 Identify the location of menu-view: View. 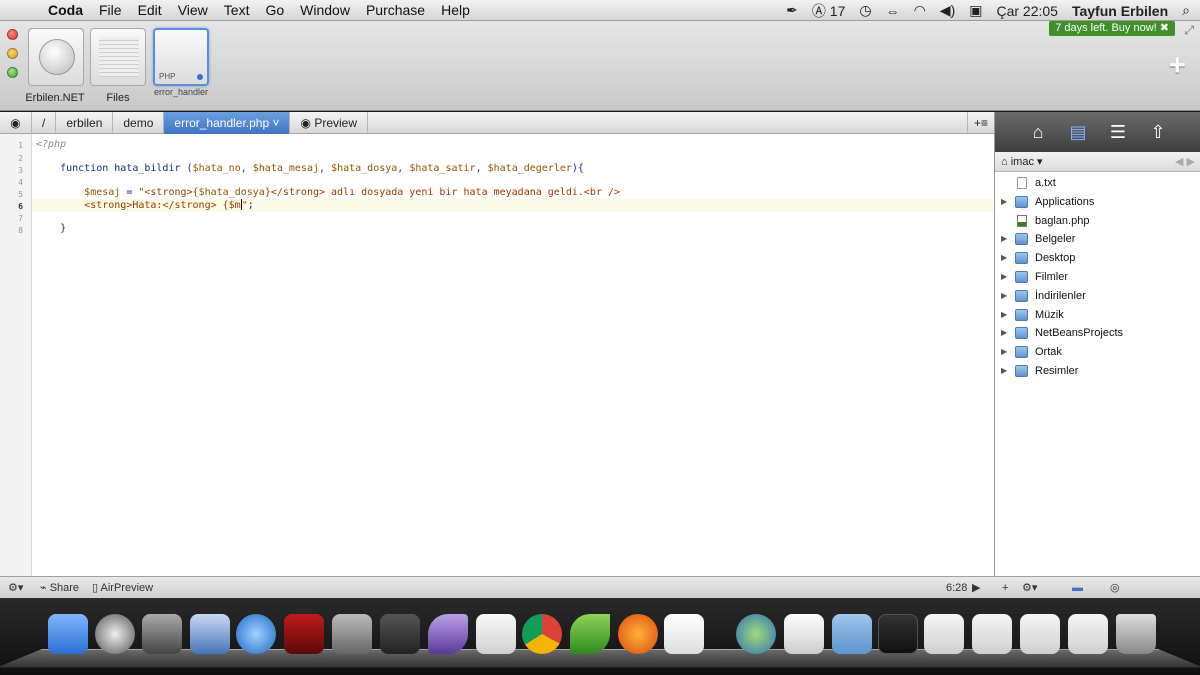
(193, 10).